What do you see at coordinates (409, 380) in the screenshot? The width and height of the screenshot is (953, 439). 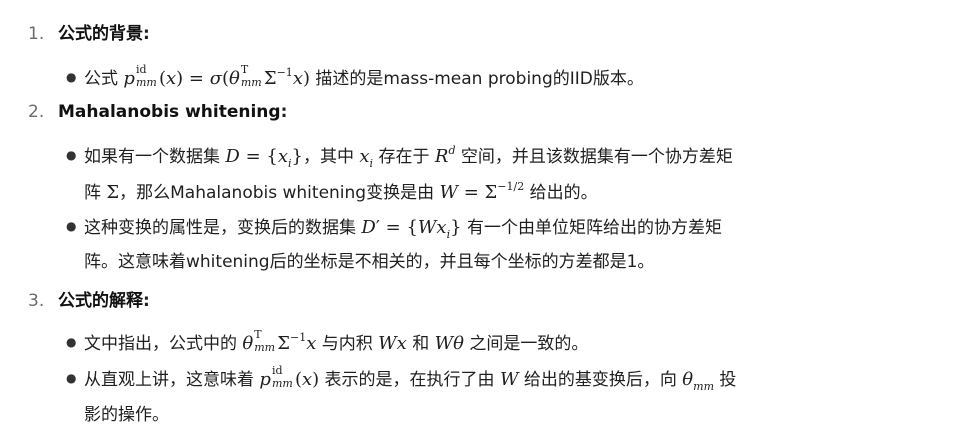 I see `bullet-text: 表示的是，在执行了由` at bounding box center [409, 380].